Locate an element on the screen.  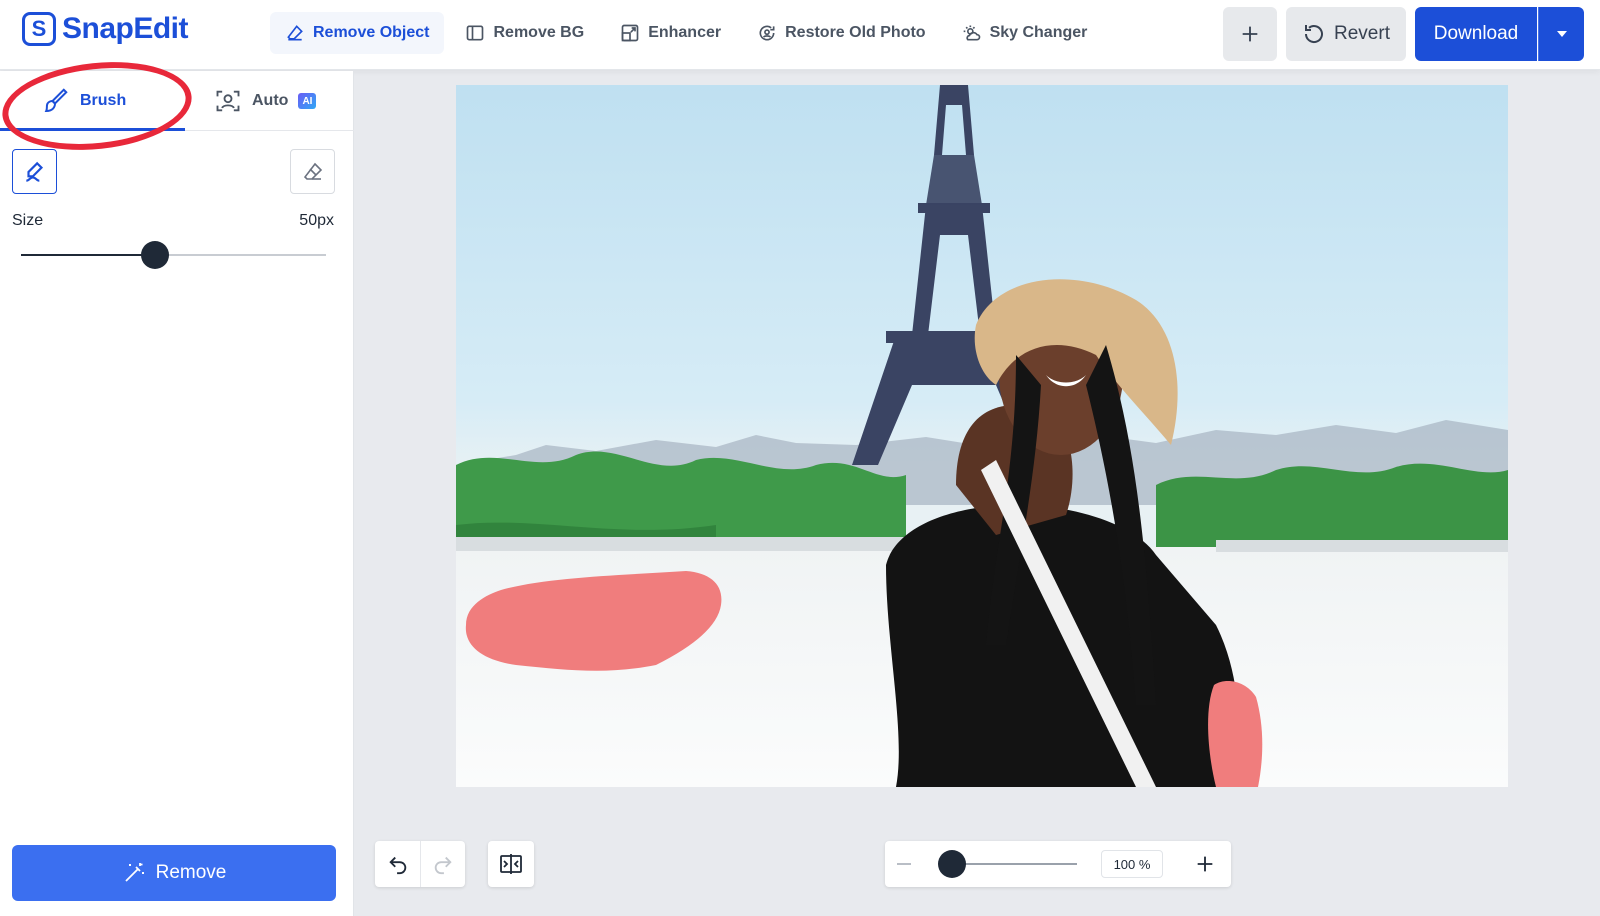
nav-enhancer: Enhancer is located at coordinates (670, 33).